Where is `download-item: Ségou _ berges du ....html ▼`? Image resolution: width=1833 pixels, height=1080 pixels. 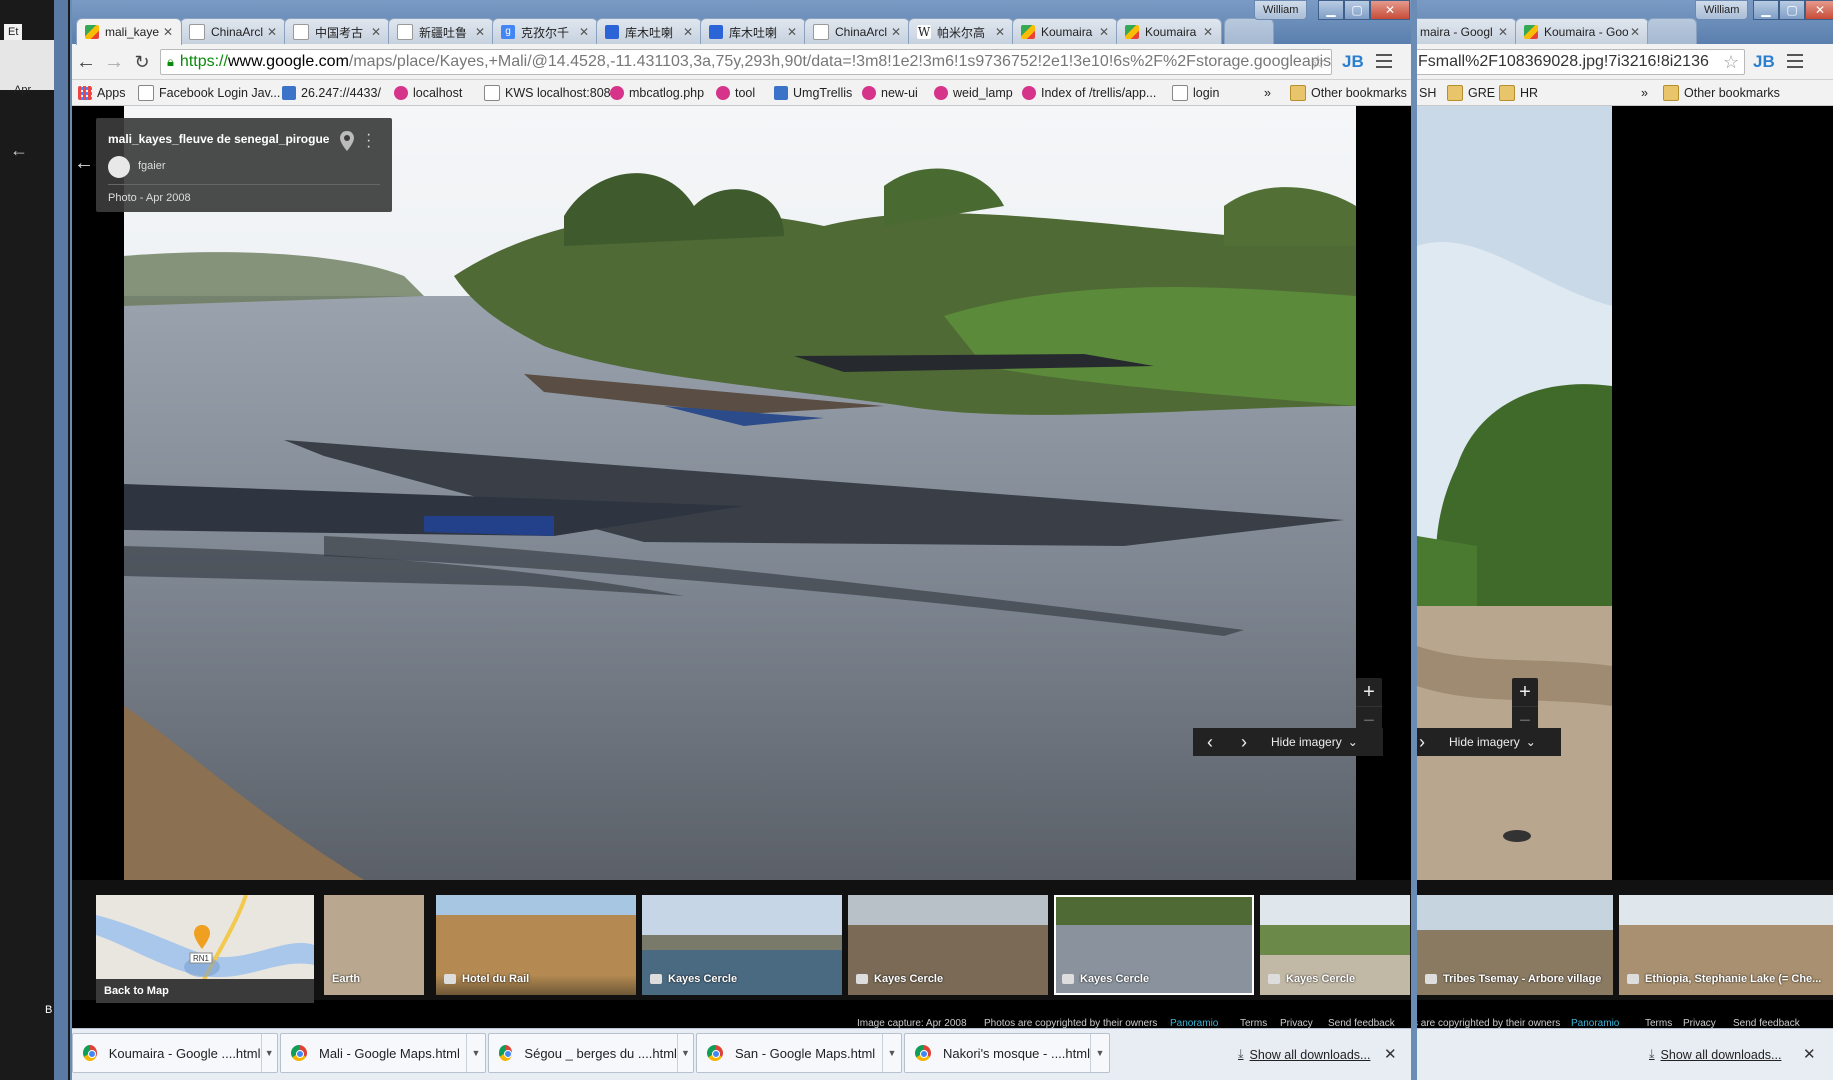
download-item: Ségou _ berges du ....html ▼ is located at coordinates (591, 1053).